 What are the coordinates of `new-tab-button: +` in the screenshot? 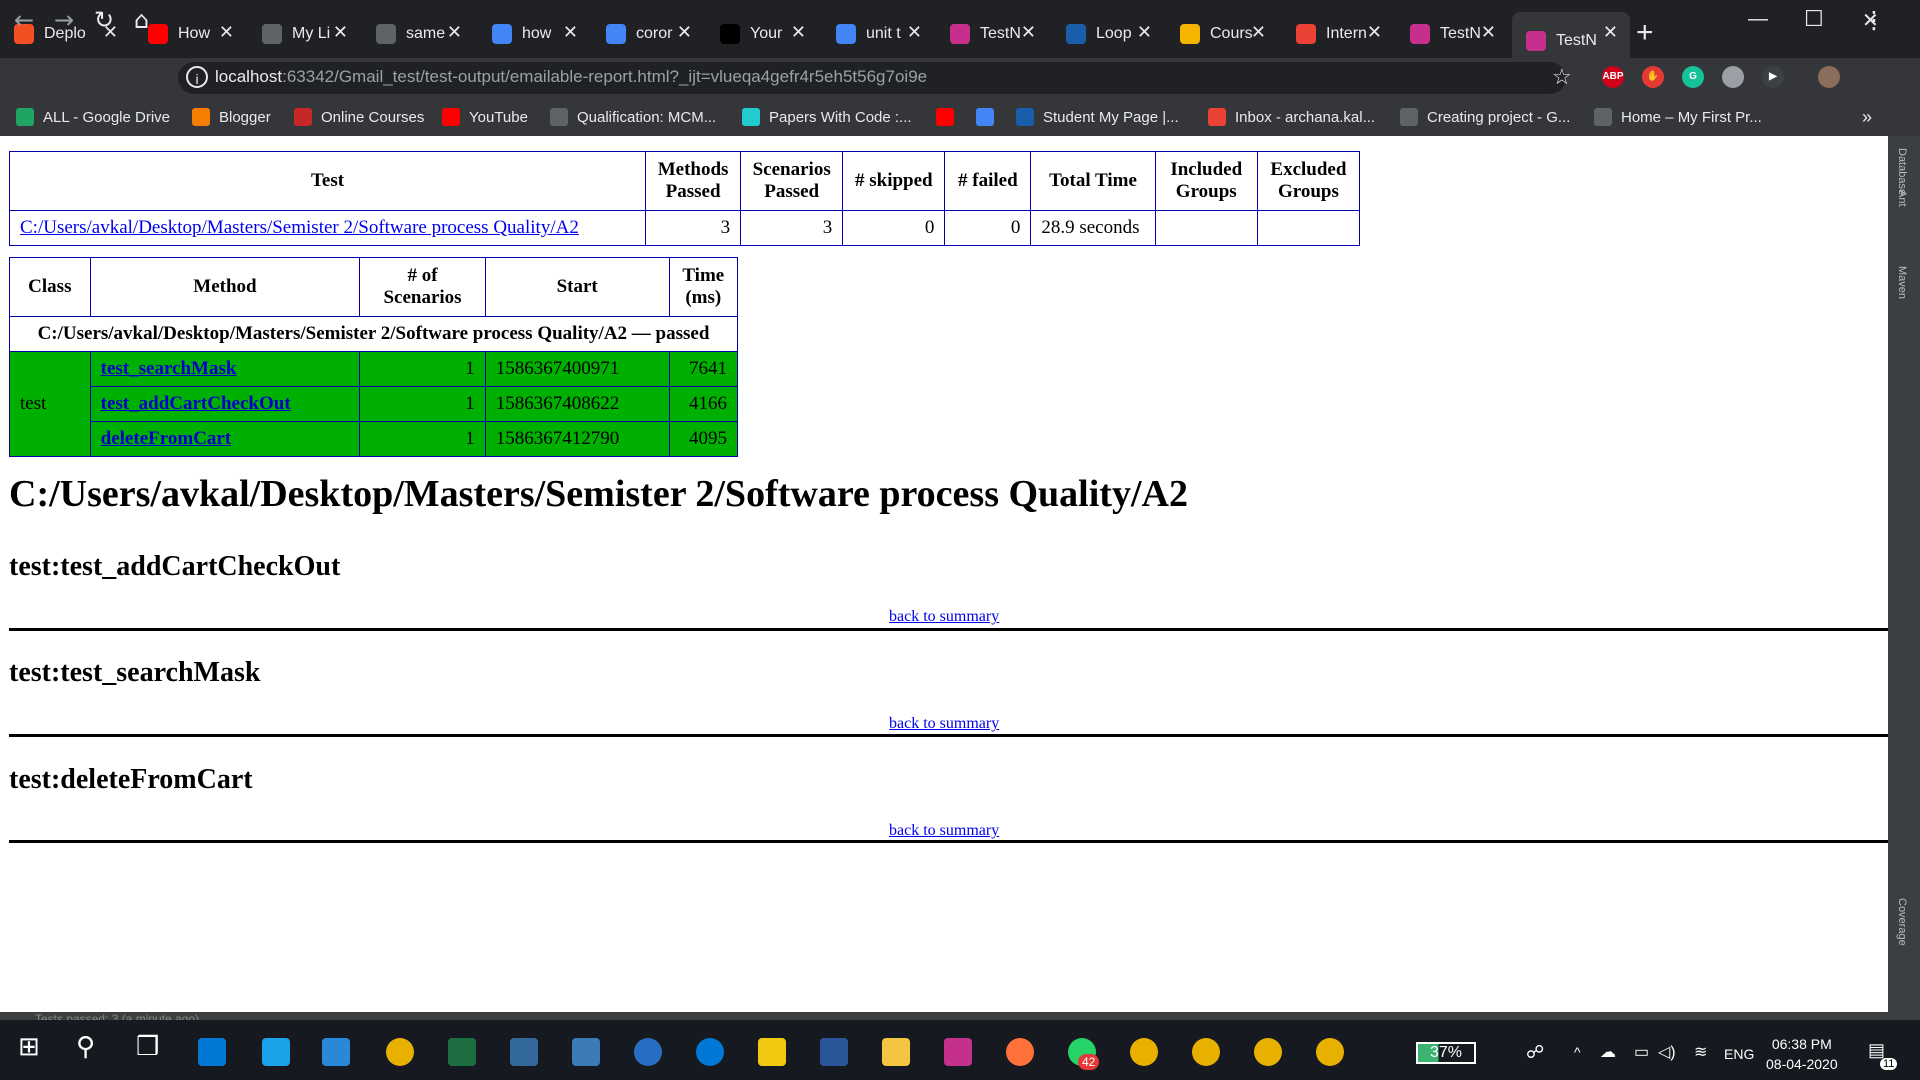 It's located at (1645, 33).